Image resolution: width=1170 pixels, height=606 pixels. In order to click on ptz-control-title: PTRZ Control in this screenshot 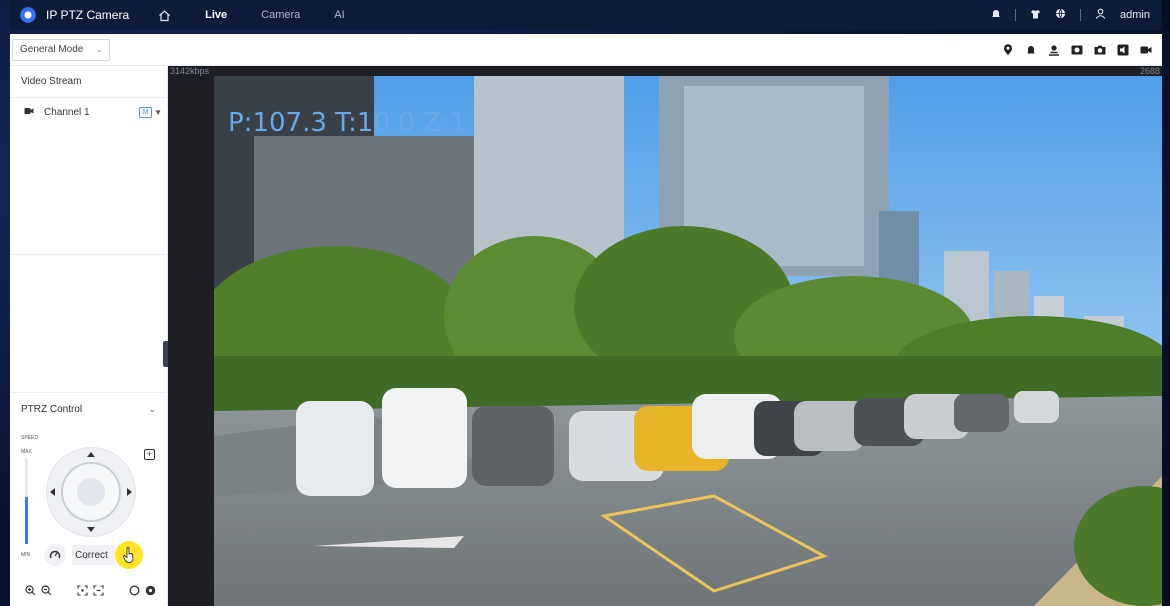, I will do `click(52, 409)`.